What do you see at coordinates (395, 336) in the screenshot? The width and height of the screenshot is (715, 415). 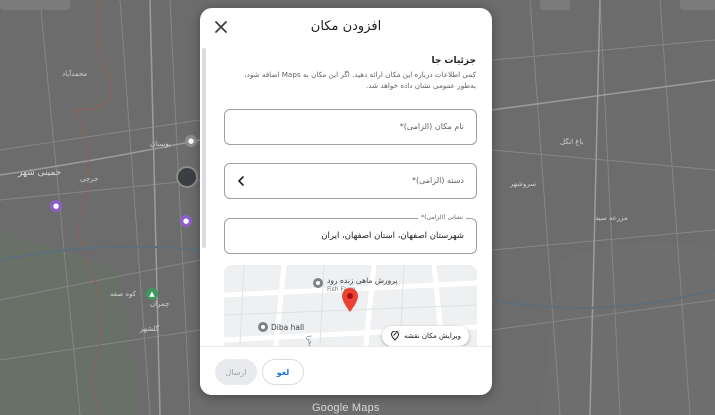 I see `edit-location-icon` at bounding box center [395, 336].